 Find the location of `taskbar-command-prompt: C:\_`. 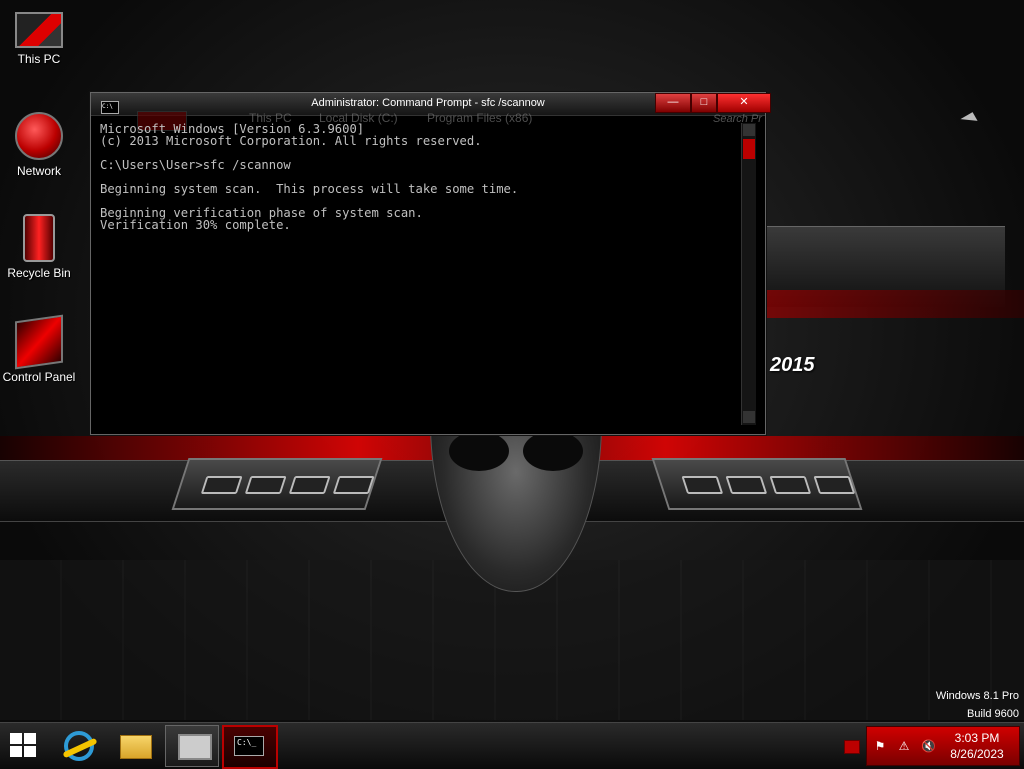

taskbar-command-prompt: C:\_ is located at coordinates (250, 747).